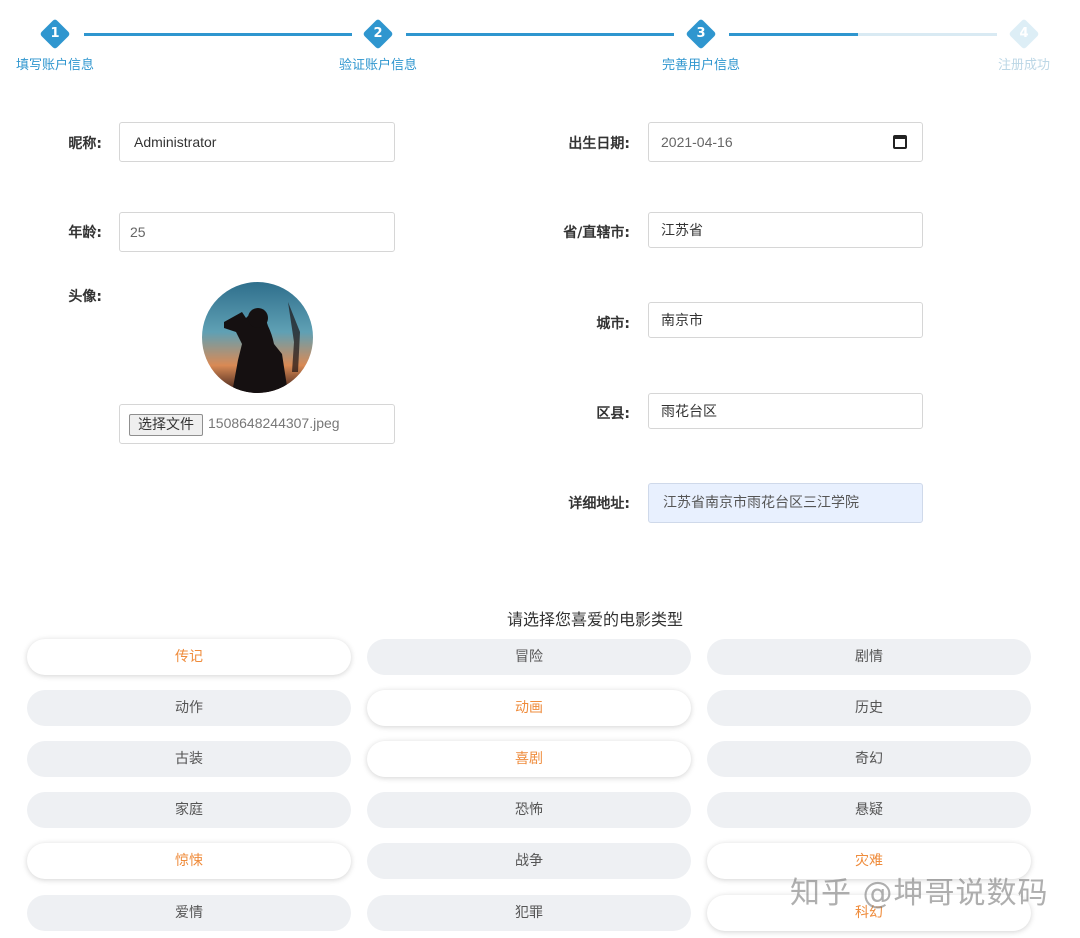 The height and width of the screenshot is (938, 1080). What do you see at coordinates (785, 411) in the screenshot?
I see `district-select: 雨花台区` at bounding box center [785, 411].